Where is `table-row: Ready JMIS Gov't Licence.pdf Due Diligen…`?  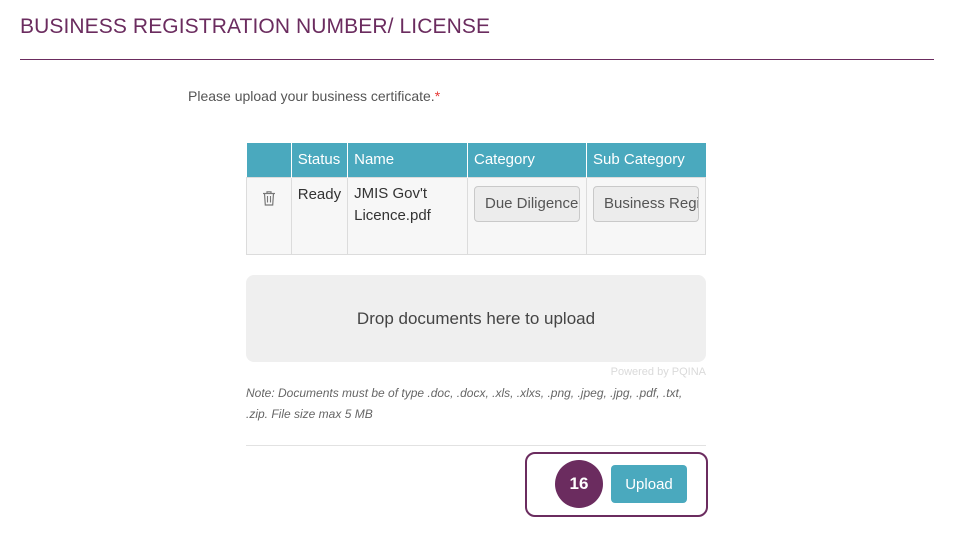
table-row: Ready JMIS Gov't Licence.pdf Due Diligen… is located at coordinates (476, 215).